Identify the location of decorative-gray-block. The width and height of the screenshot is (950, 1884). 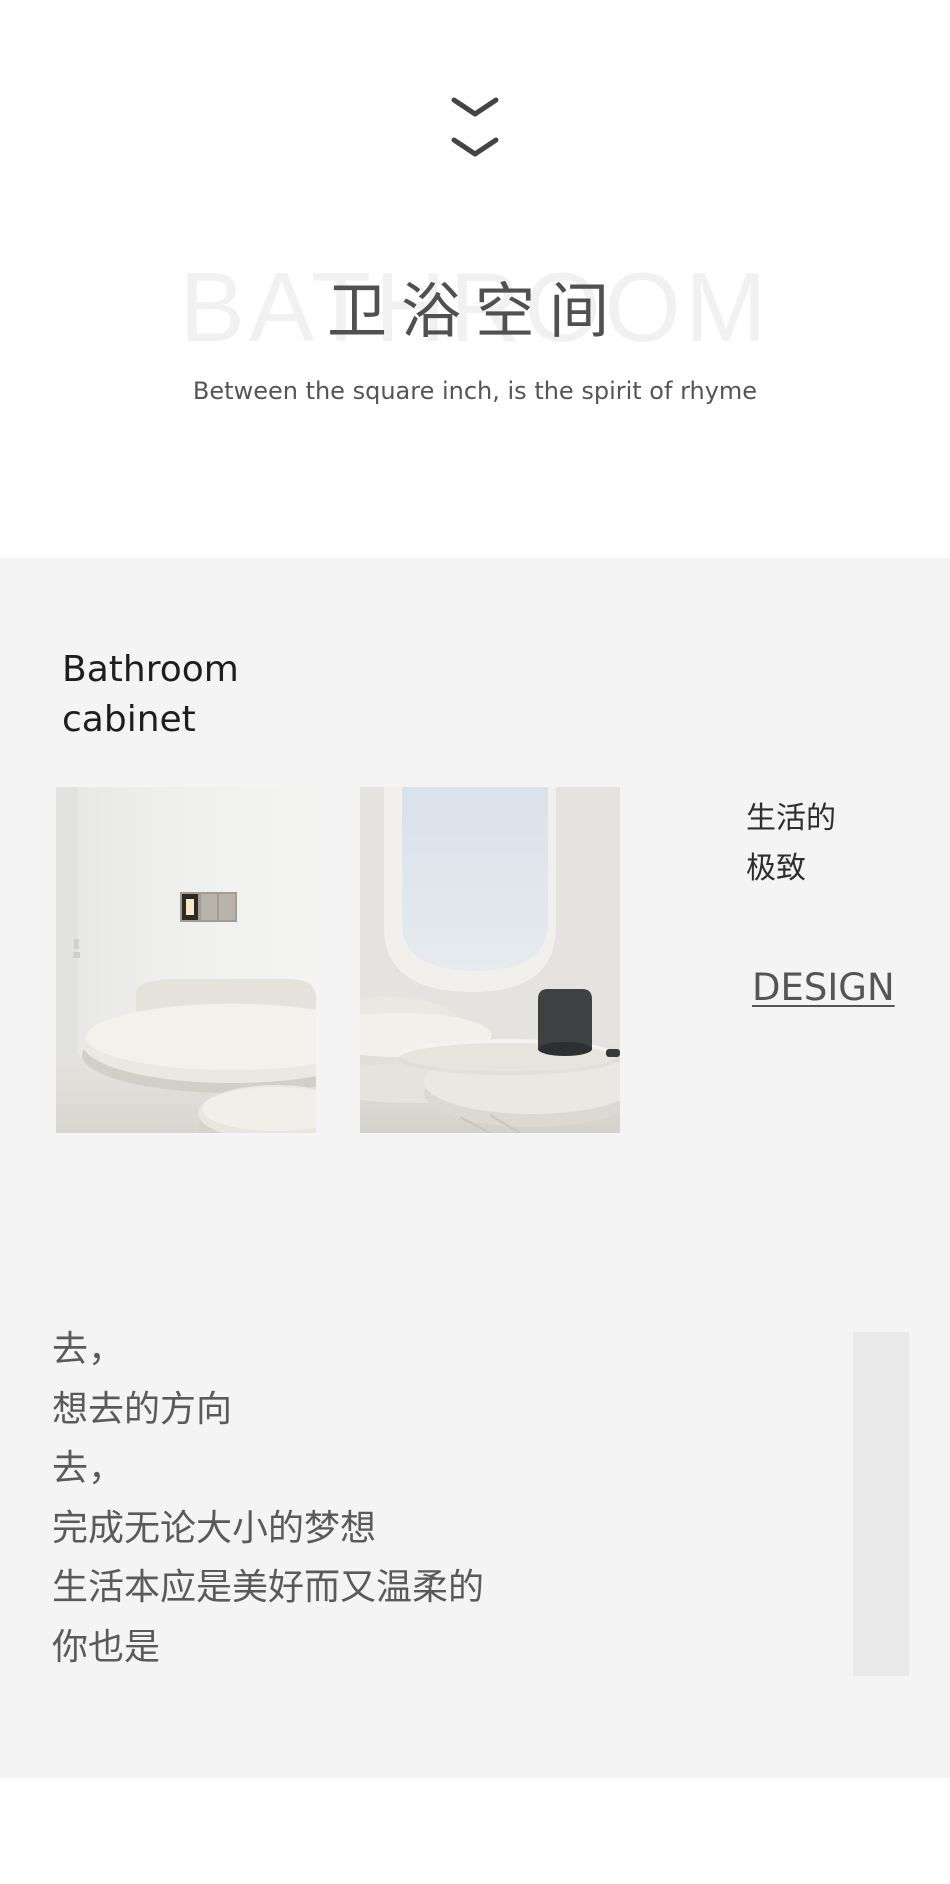
(881, 1504).